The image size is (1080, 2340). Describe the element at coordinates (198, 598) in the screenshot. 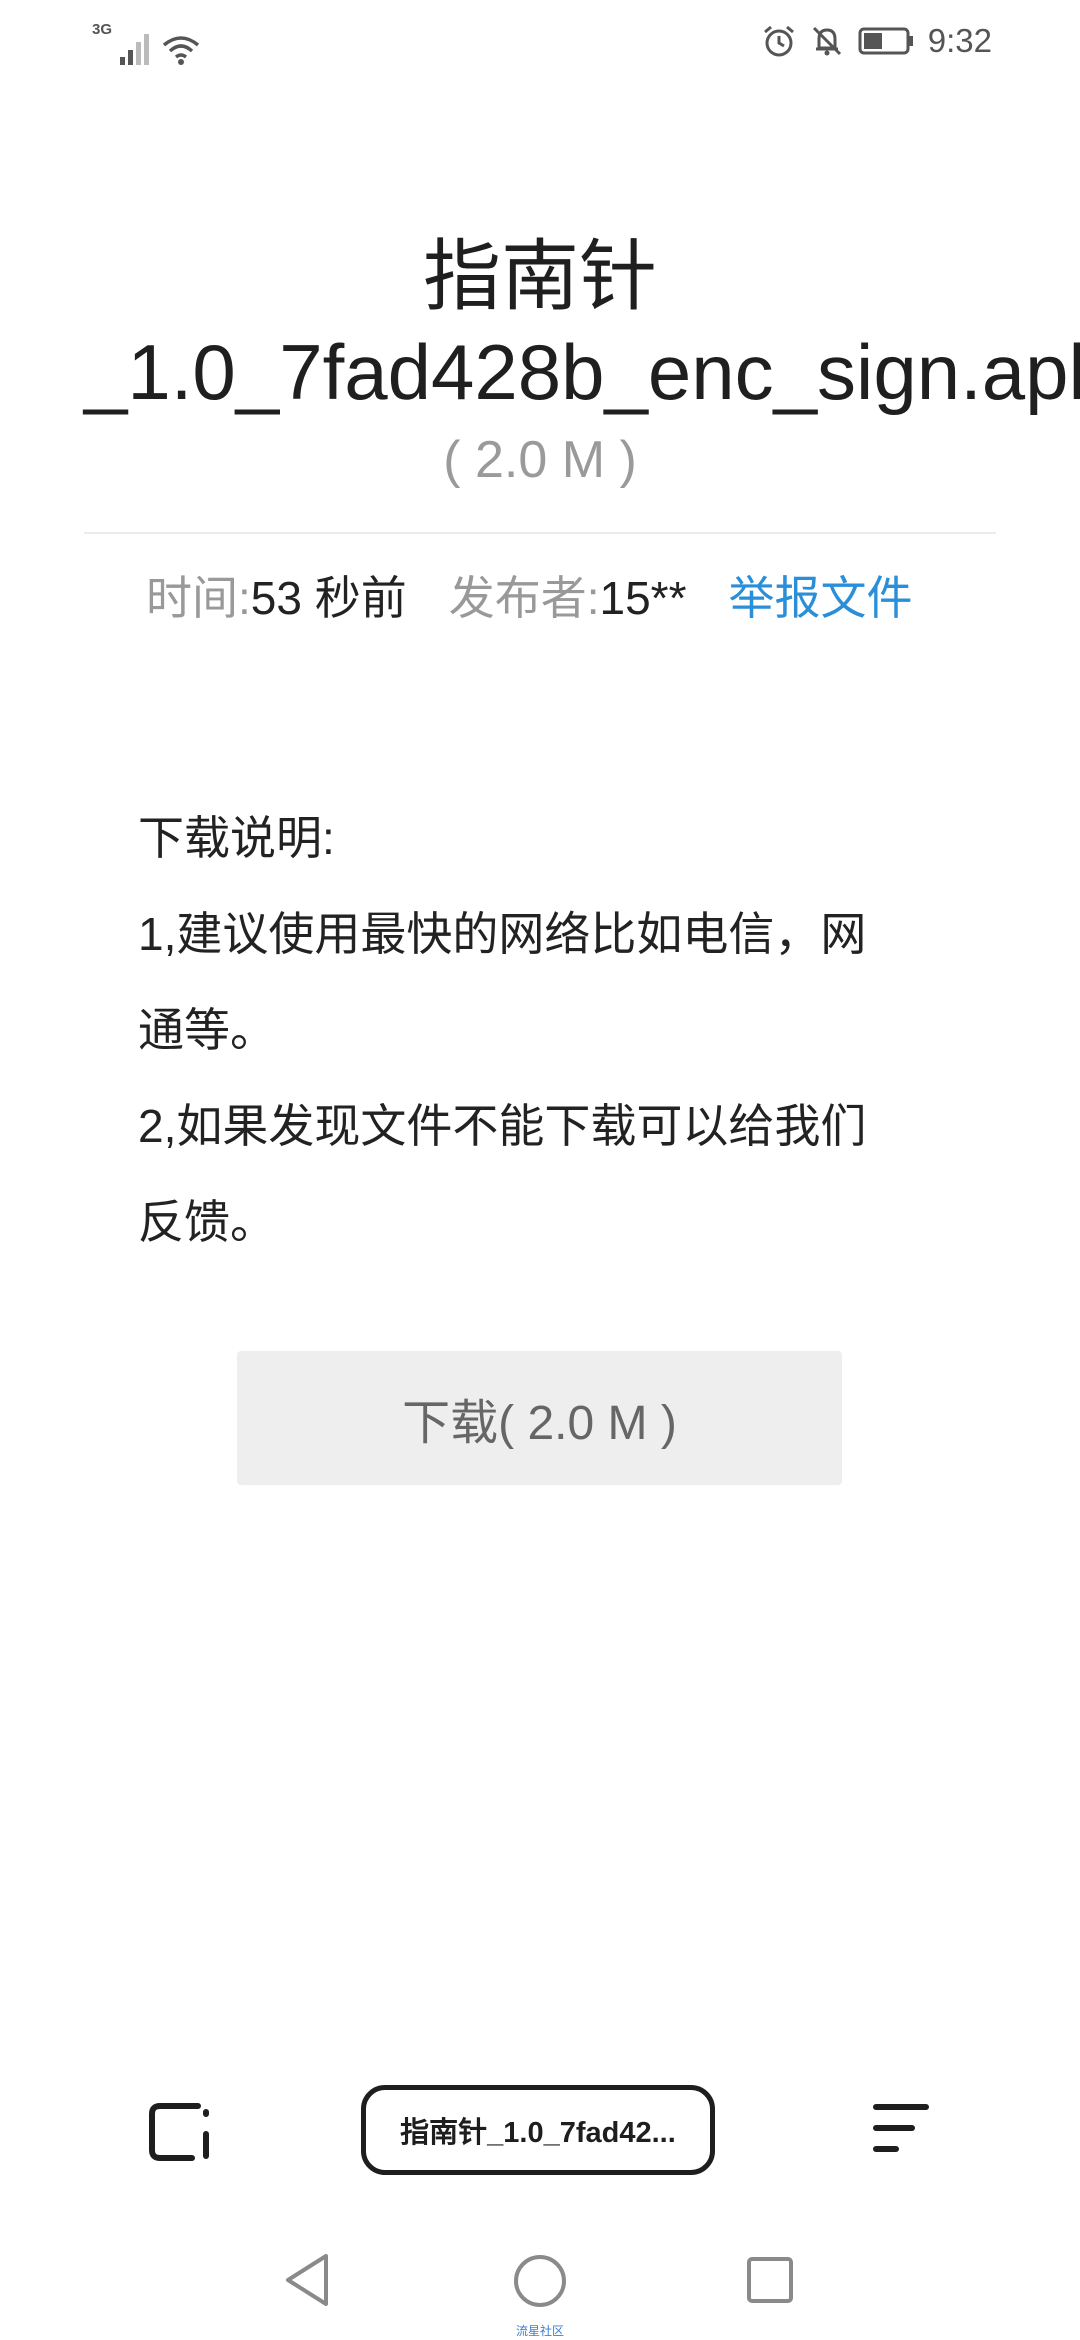

I see `time-label: 时间:` at that location.